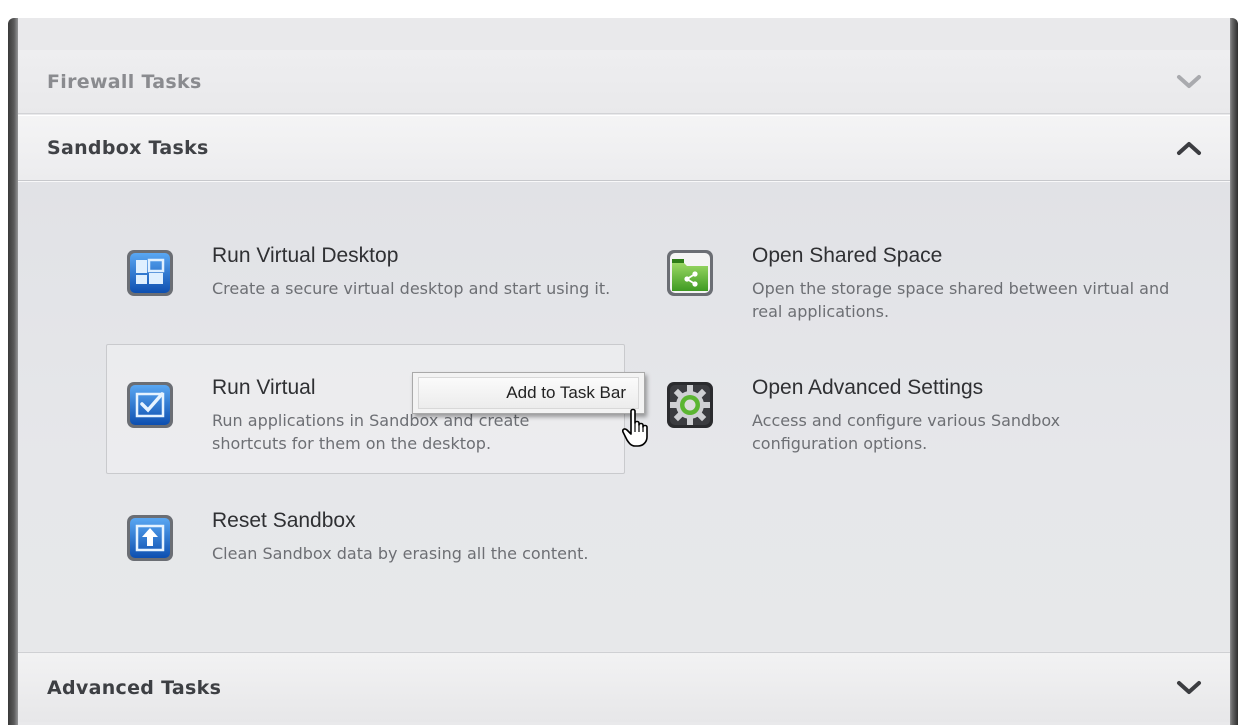  What do you see at coordinates (624, 687) in the screenshot?
I see `advanced-tasks-header: Advanced Tasks` at bounding box center [624, 687].